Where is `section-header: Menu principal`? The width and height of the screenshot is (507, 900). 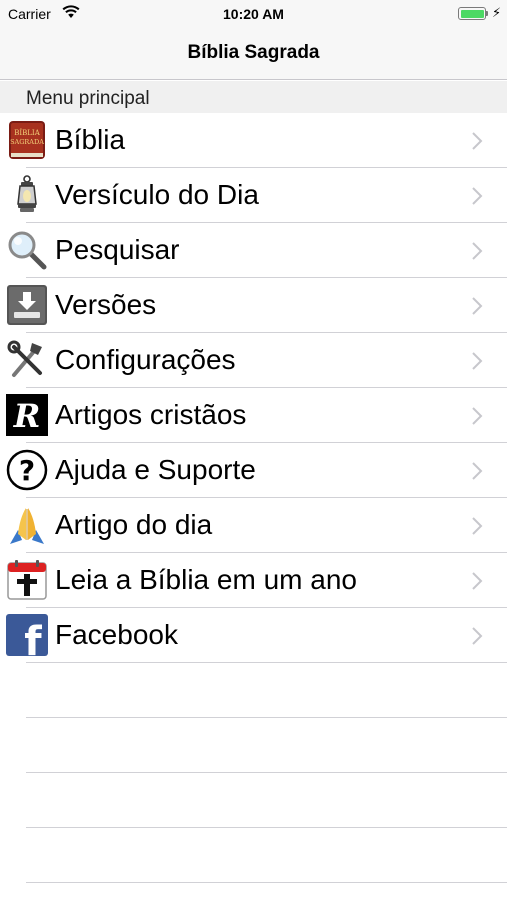
section-header: Menu principal is located at coordinates (253, 97).